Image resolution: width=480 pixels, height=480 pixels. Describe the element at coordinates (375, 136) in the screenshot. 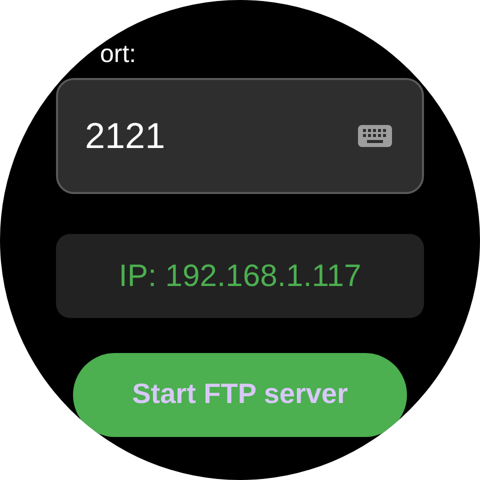

I see `keyboard-icon` at that location.